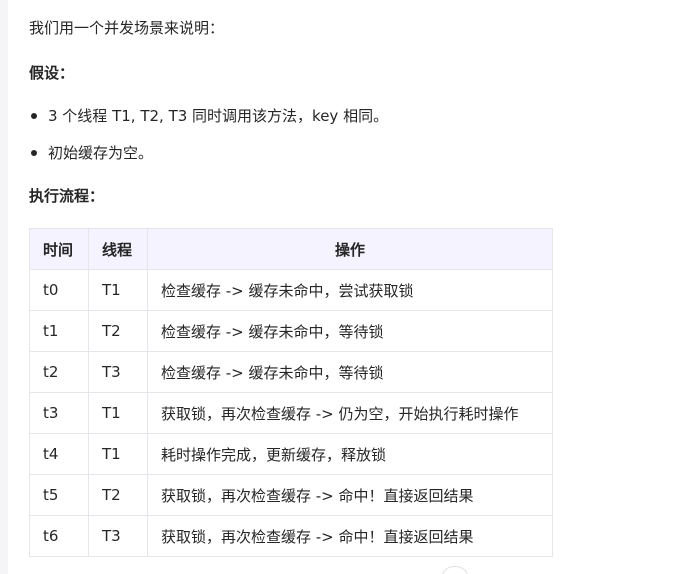 The image size is (675, 574). I want to click on cell-time: t2, so click(59, 372).